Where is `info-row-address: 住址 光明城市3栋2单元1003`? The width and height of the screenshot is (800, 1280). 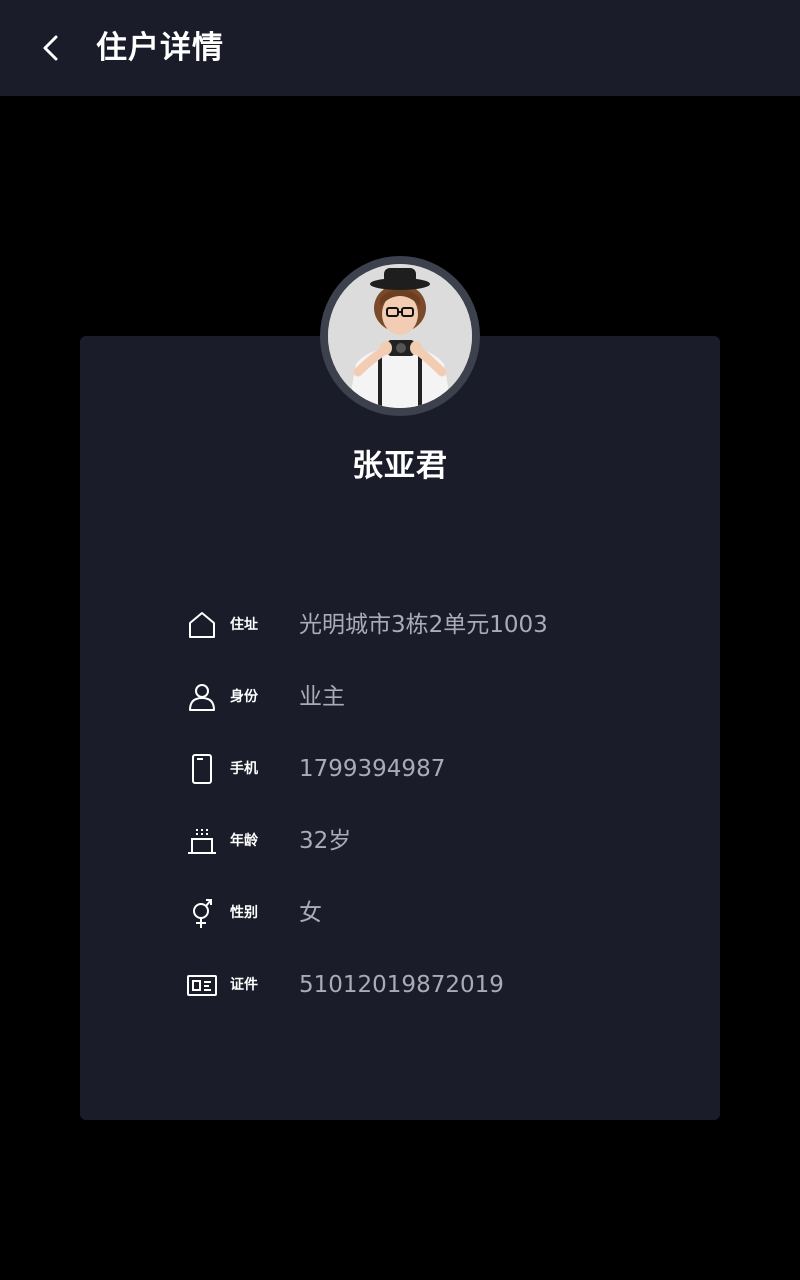 info-row-address: 住址 光明城市3栋2单元1003 is located at coordinates (406, 625).